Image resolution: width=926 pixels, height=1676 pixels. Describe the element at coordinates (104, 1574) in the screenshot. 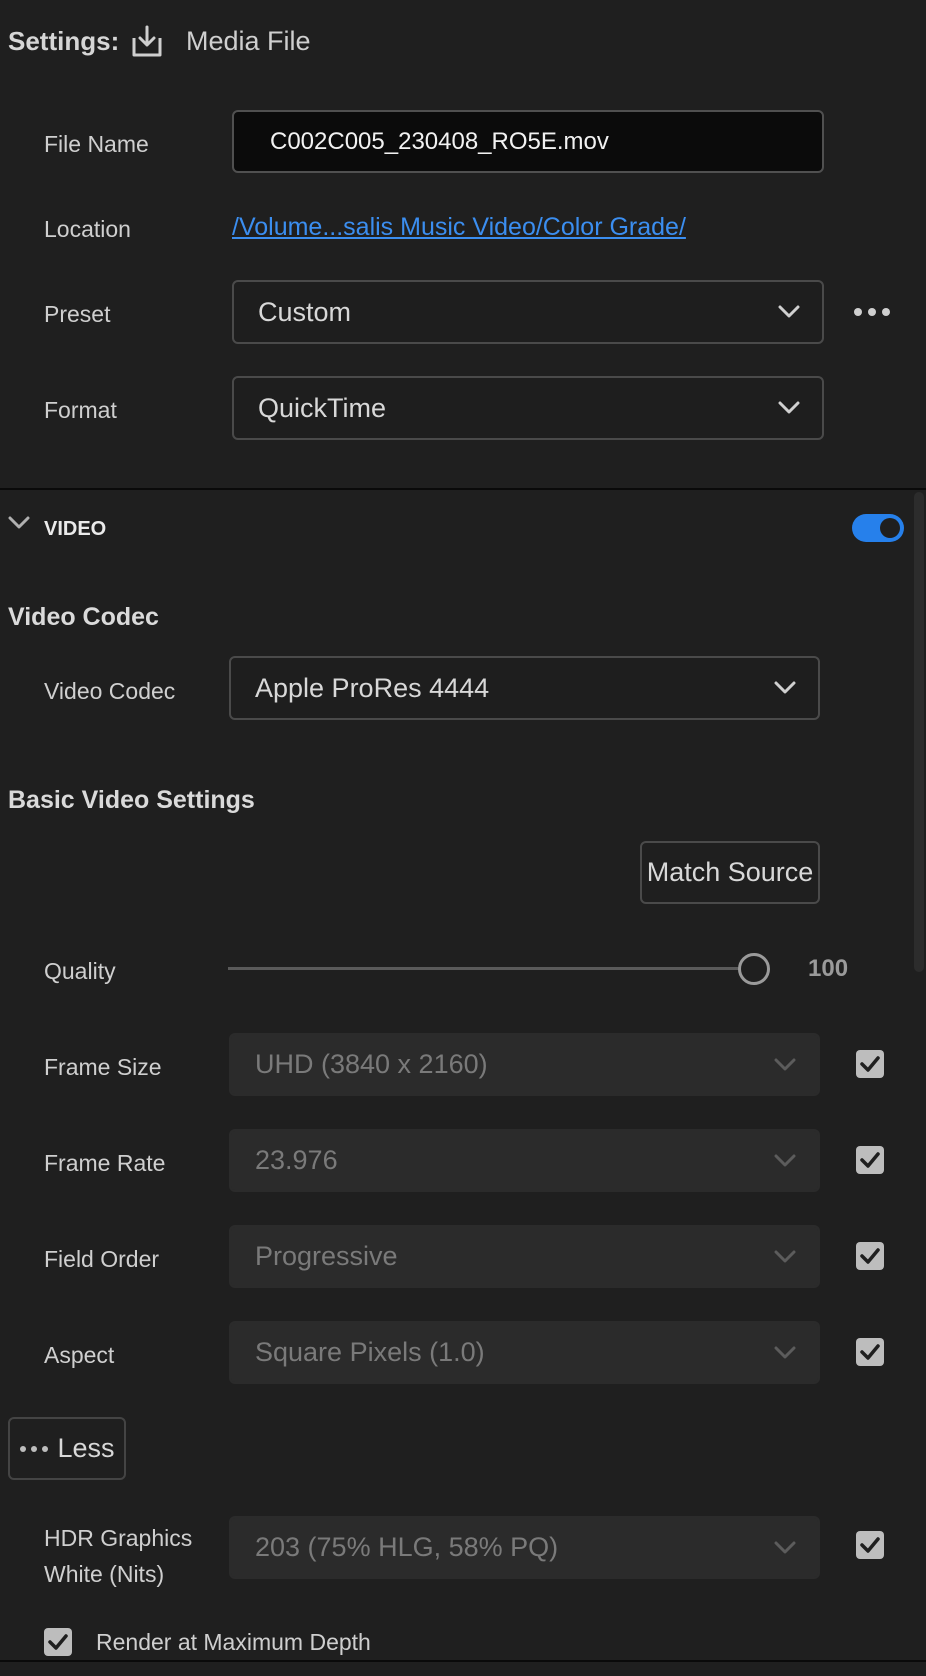

I see `hdr-white-label-line2: White (Nits)` at that location.